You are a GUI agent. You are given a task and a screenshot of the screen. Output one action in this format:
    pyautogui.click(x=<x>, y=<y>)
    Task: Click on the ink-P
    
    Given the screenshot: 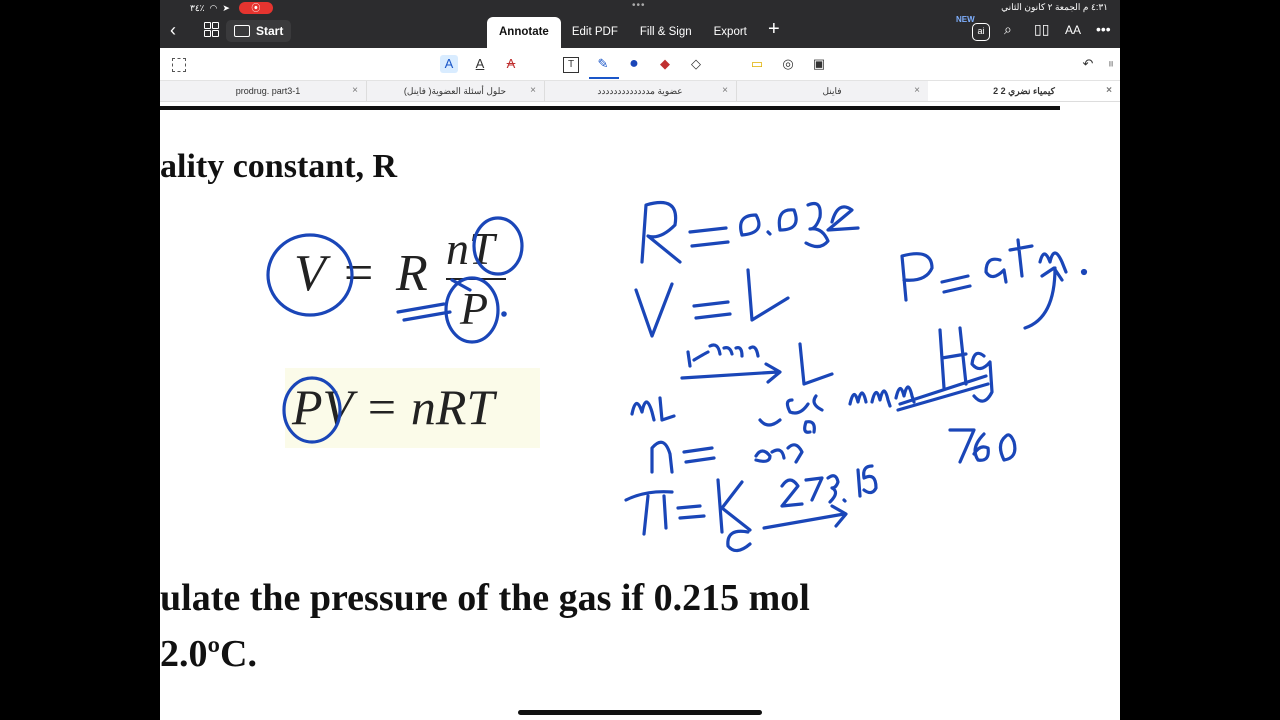 What is the action you would take?
    pyautogui.click(x=917, y=277)
    